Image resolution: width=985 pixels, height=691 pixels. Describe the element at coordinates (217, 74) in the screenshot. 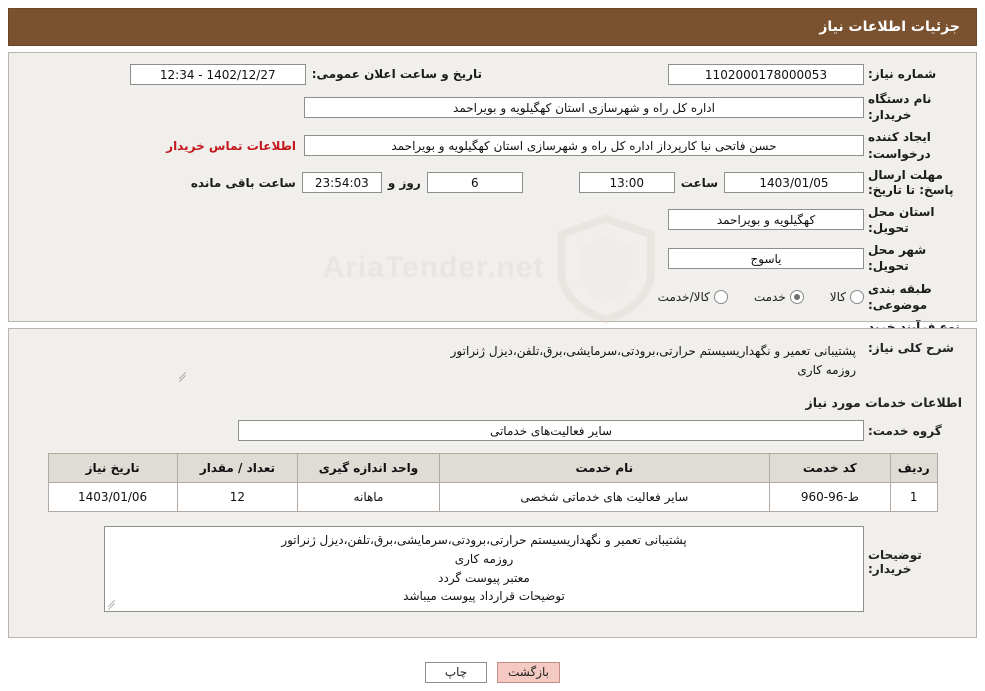

I see `announce-datetime-value: 1402/12/27 - 12:34` at that location.